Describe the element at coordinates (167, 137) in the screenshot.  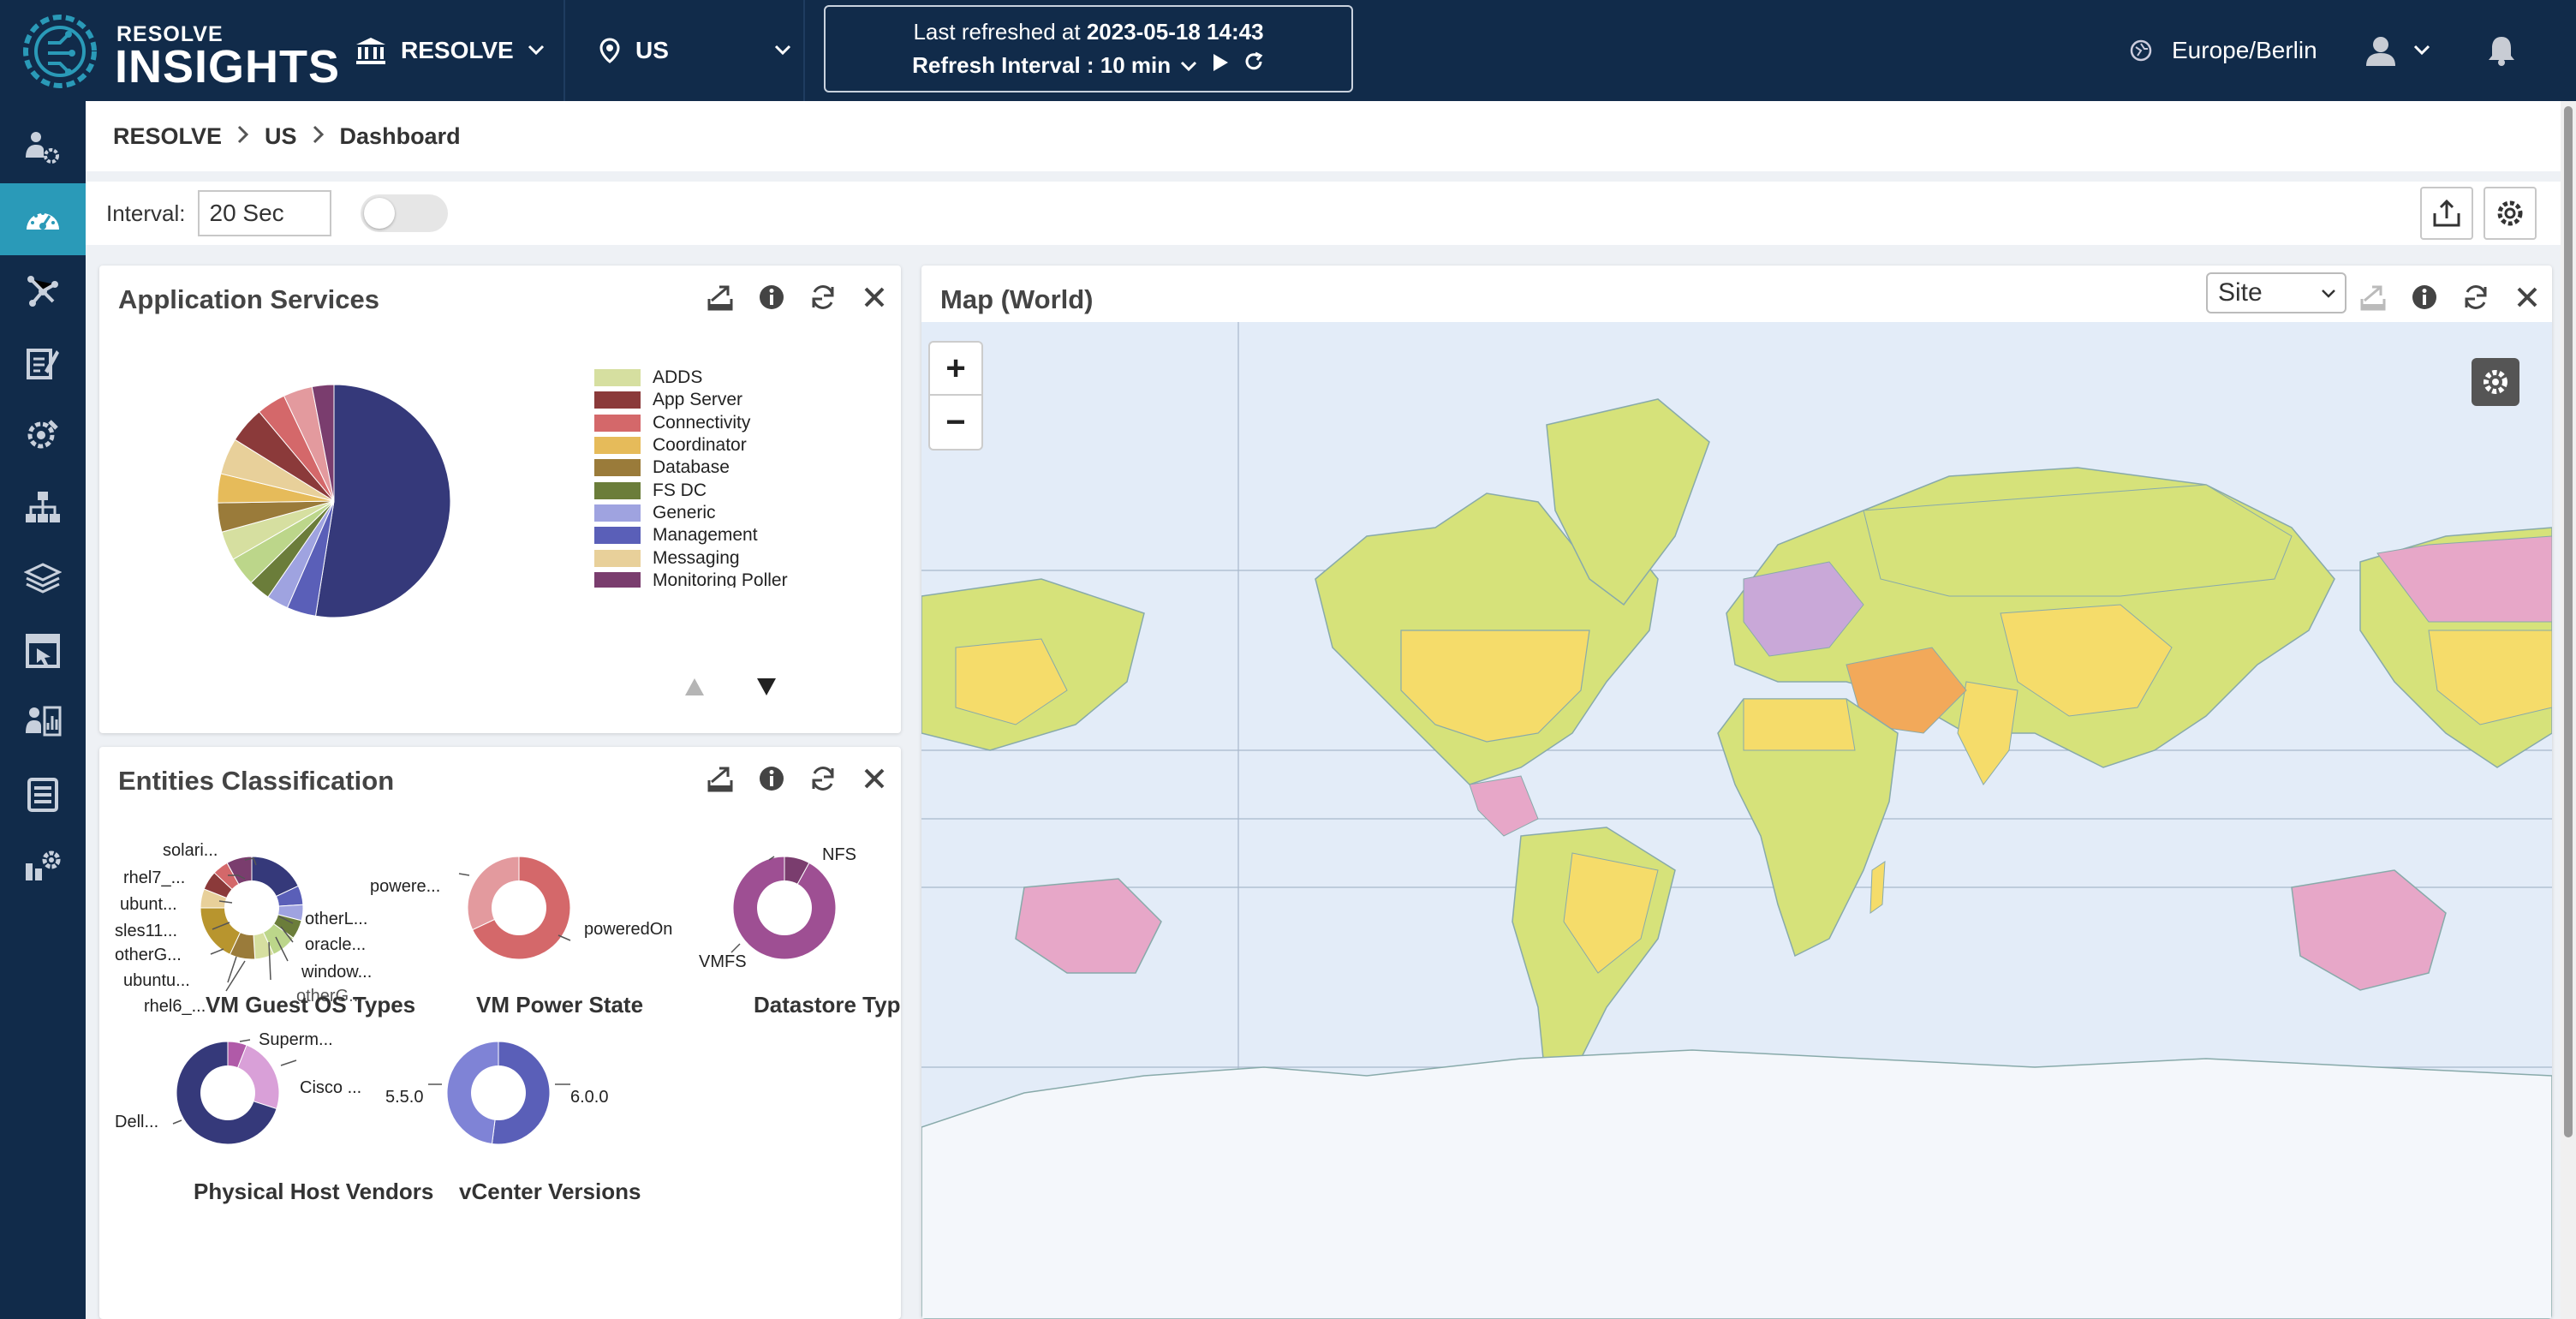
I see `breadcrumb-item-tenant: RESOLVE` at that location.